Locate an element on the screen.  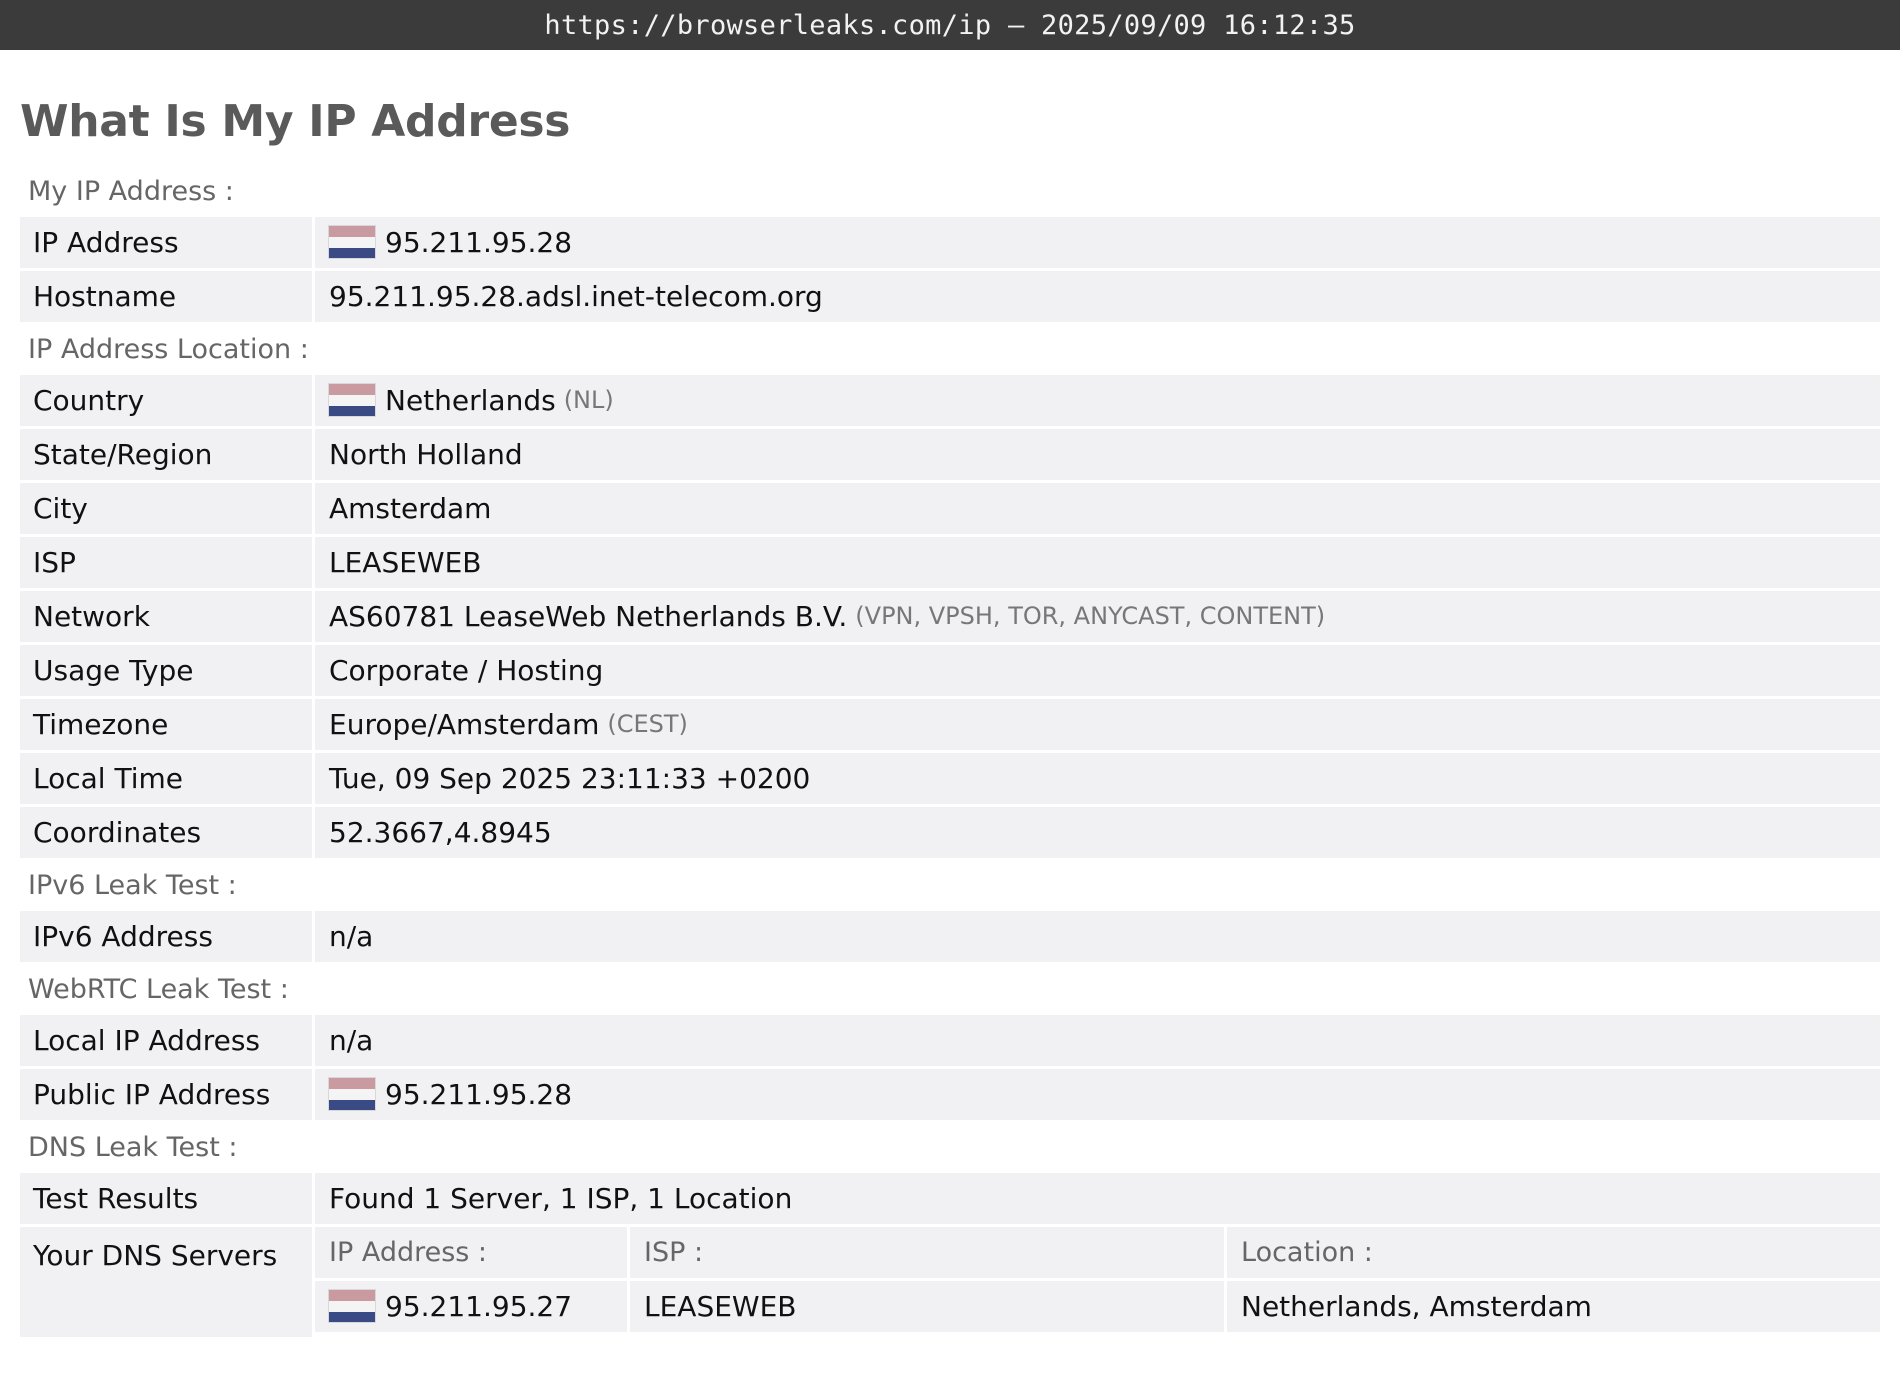
isp-value: LEASEWEB is located at coordinates (1097, 562).